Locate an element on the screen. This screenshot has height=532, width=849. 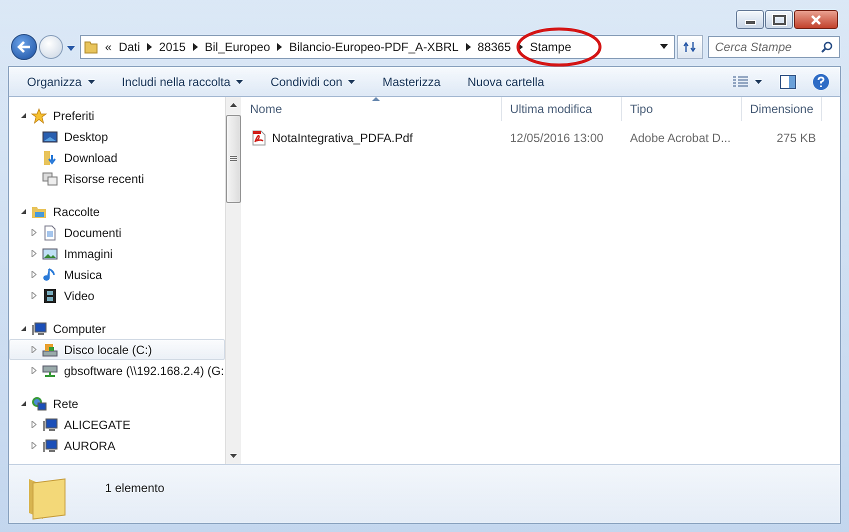
tree-item: Preferiti is located at coordinates (117, 115).